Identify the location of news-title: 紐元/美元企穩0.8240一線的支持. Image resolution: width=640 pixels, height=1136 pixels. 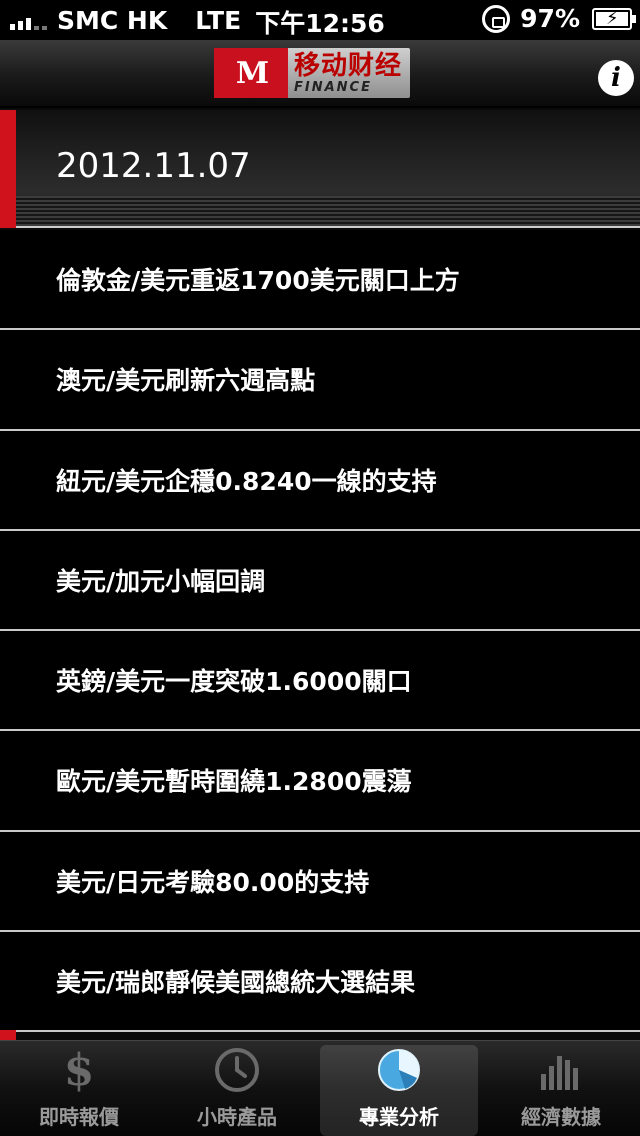
(246, 481).